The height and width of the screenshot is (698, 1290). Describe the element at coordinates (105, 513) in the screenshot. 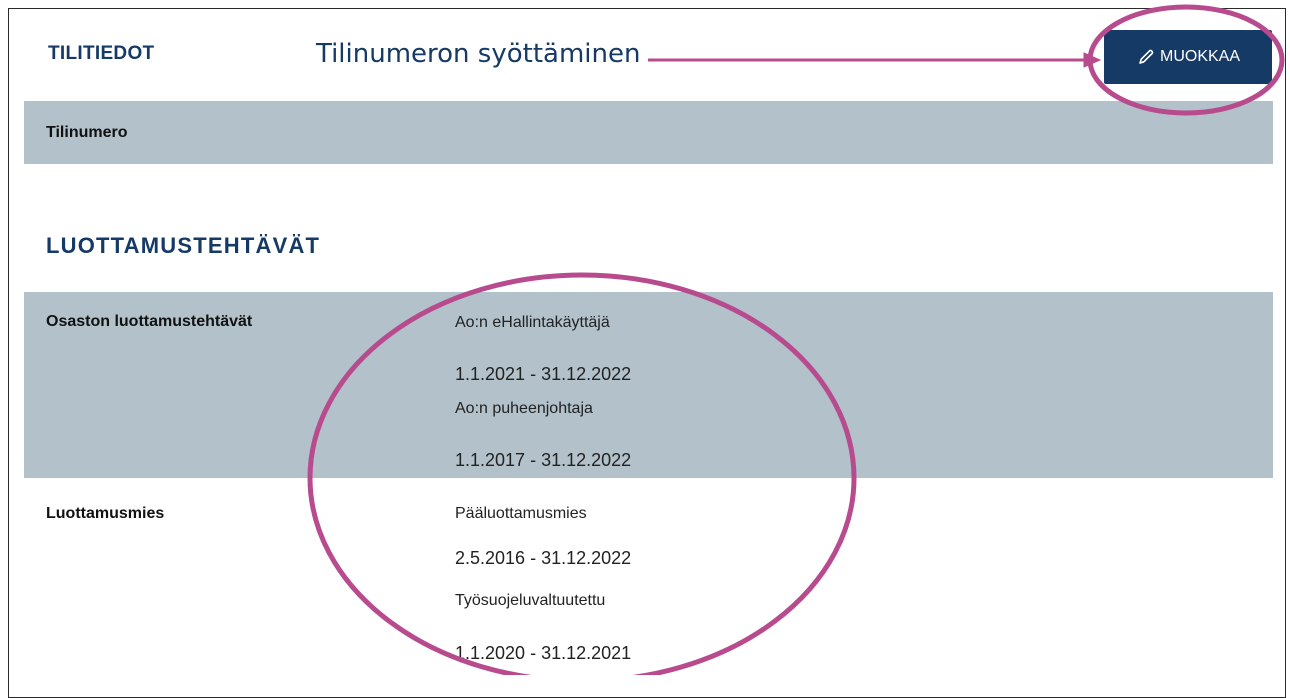

I see `shop-steward-label: Luottamusmies` at that location.